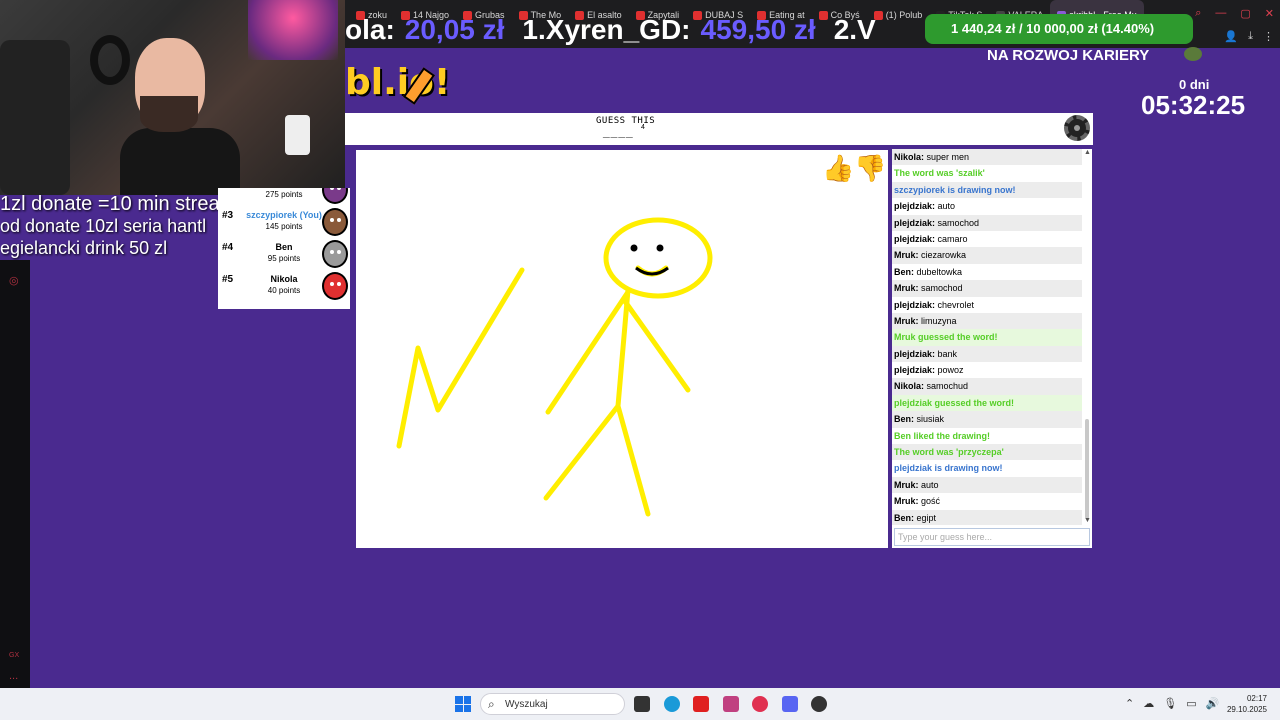  I want to click on mic-icon: 🎙, so click(1170, 703).